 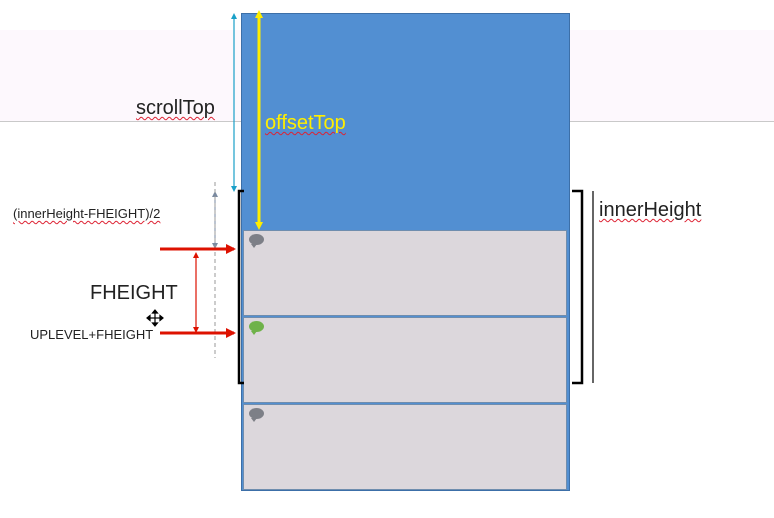 What do you see at coordinates (134, 293) in the screenshot?
I see `fheight-label: FHEIGHT` at bounding box center [134, 293].